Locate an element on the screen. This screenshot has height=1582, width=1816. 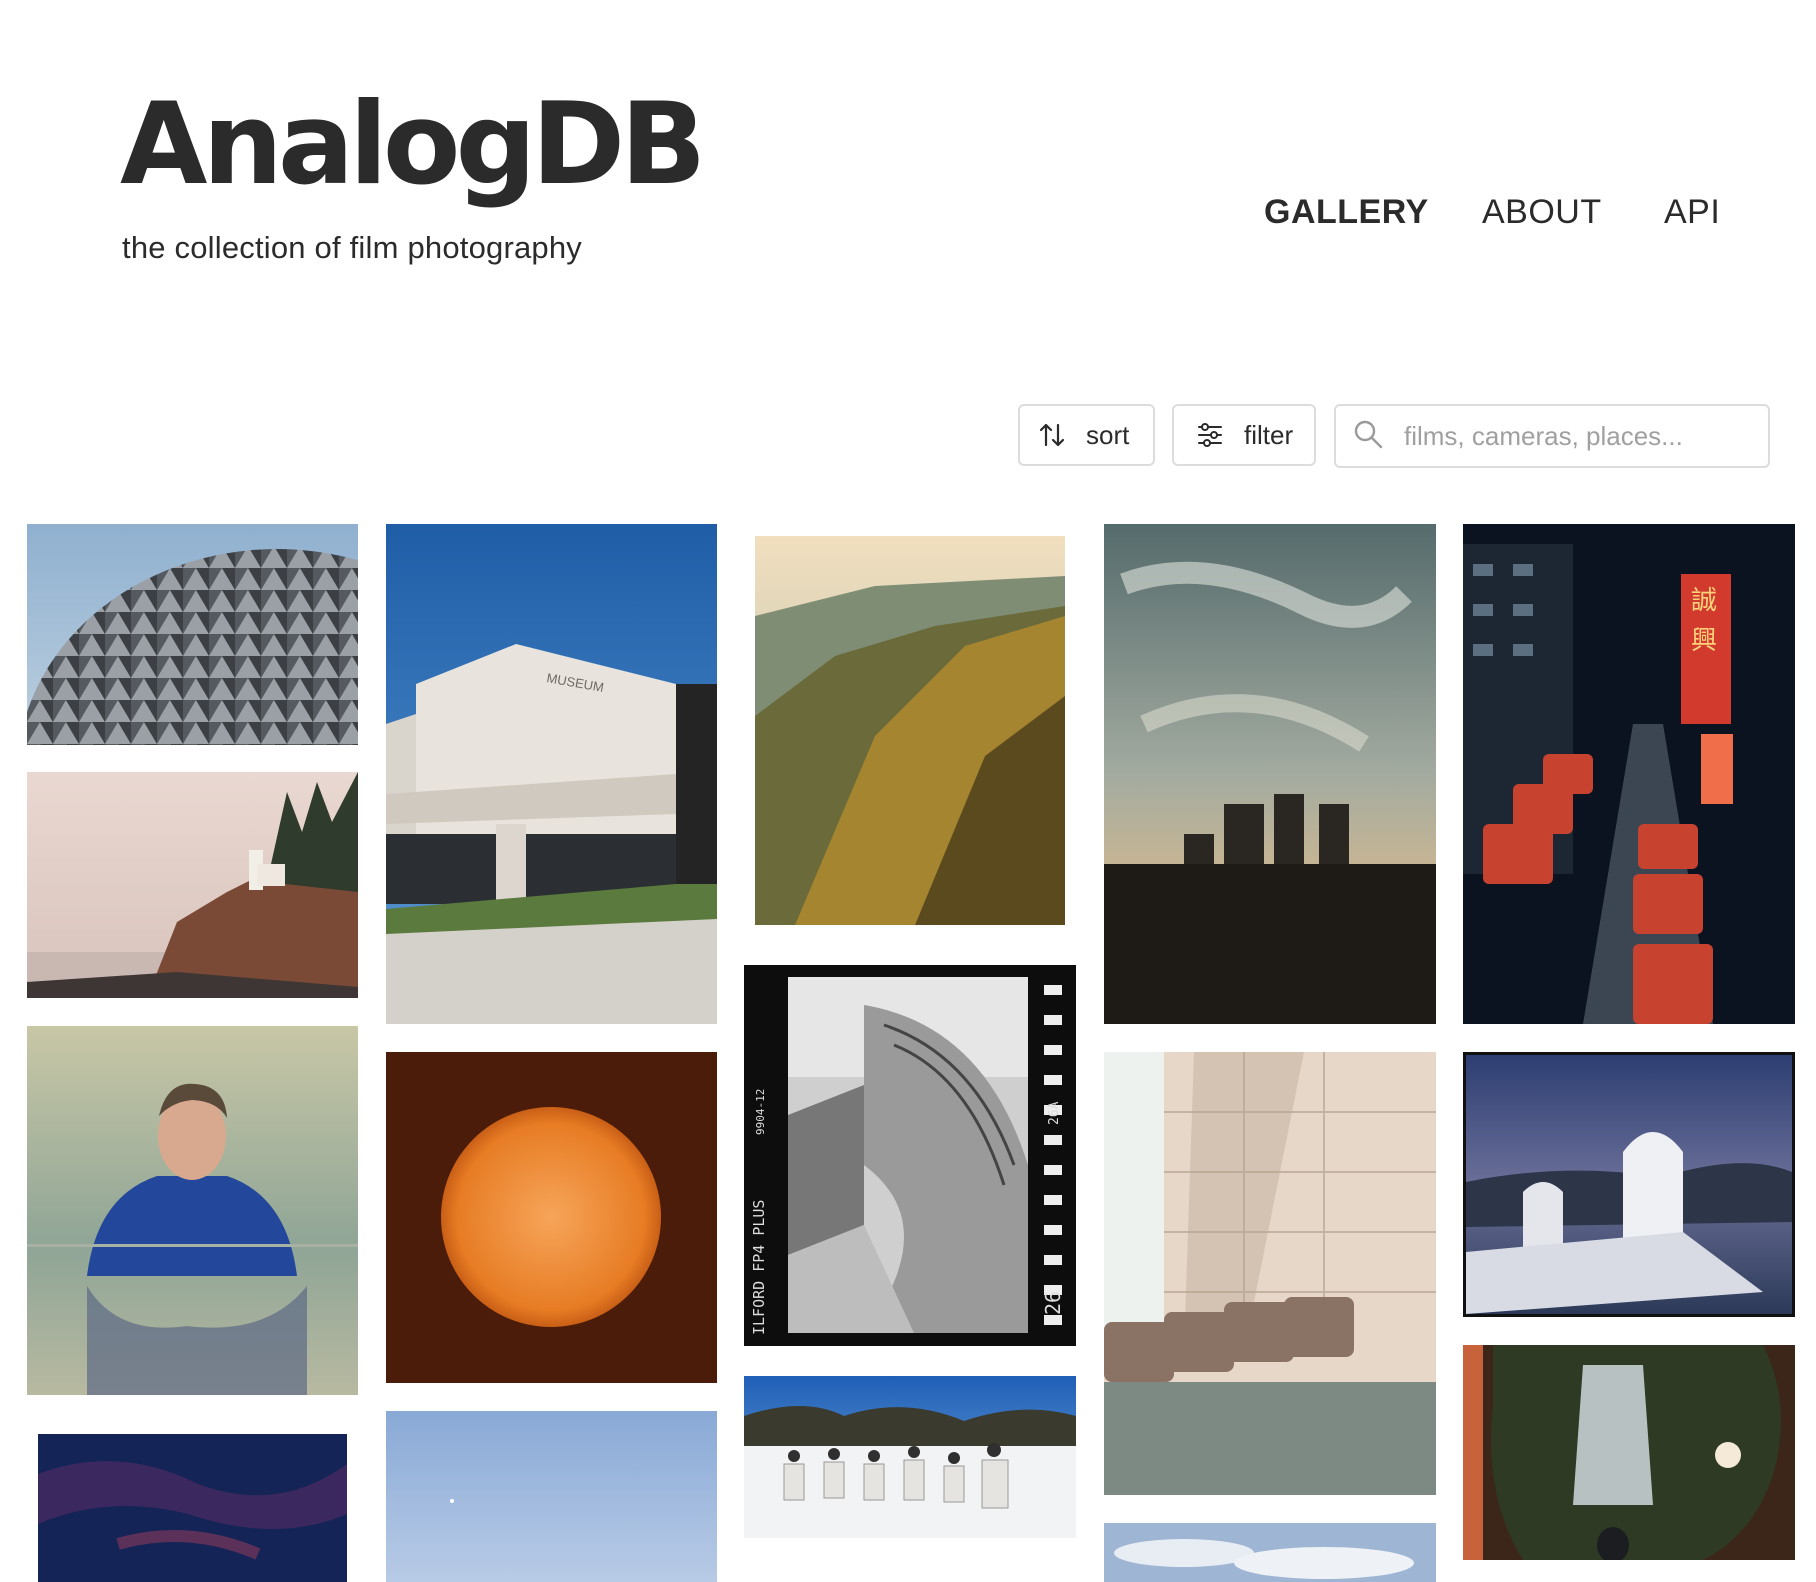
photo-forested-mountains is located at coordinates (910, 730).